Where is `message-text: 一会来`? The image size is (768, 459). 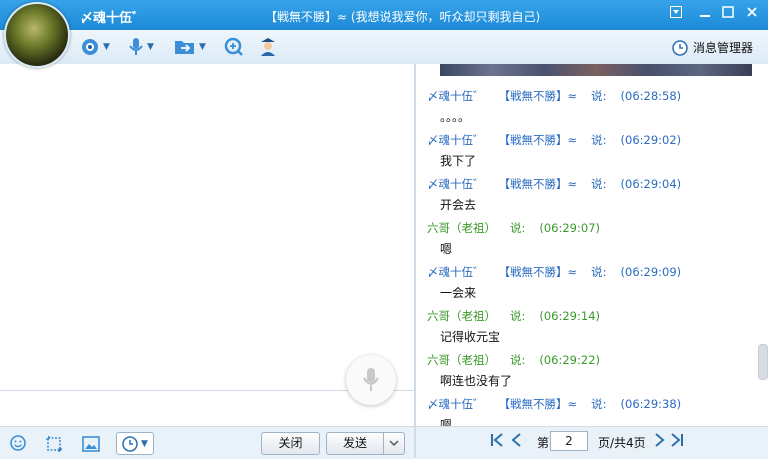
message-text: 一会来 is located at coordinates (458, 293).